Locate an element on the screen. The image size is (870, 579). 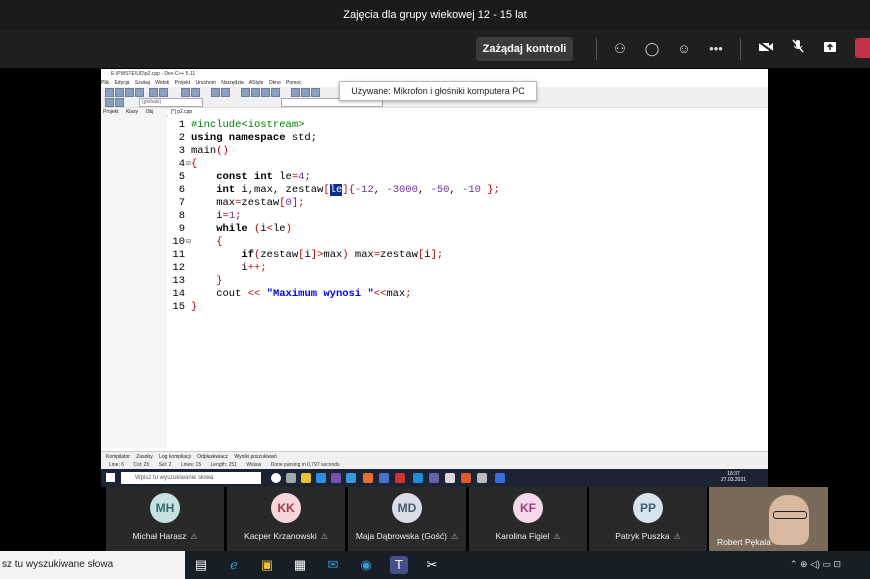
tab-compiler: Kompilator is located at coordinates (118, 457).